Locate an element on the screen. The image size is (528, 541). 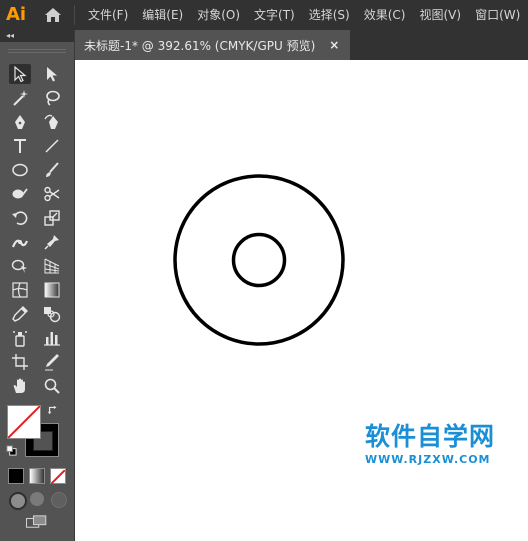
shape-builder-tool-icon is located at coordinates (20, 266).